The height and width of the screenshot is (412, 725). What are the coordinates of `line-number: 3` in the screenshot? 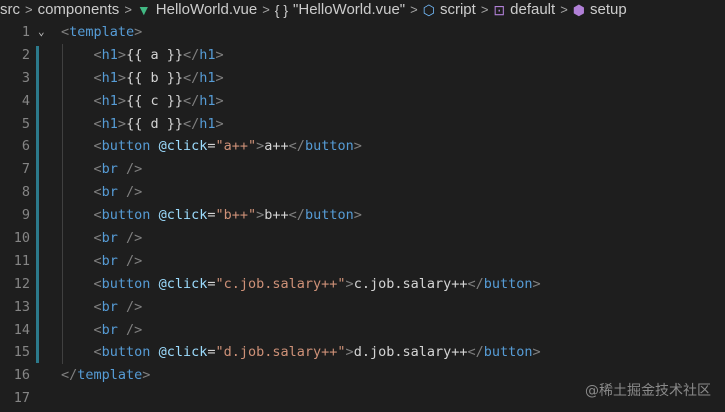 It's located at (25, 77).